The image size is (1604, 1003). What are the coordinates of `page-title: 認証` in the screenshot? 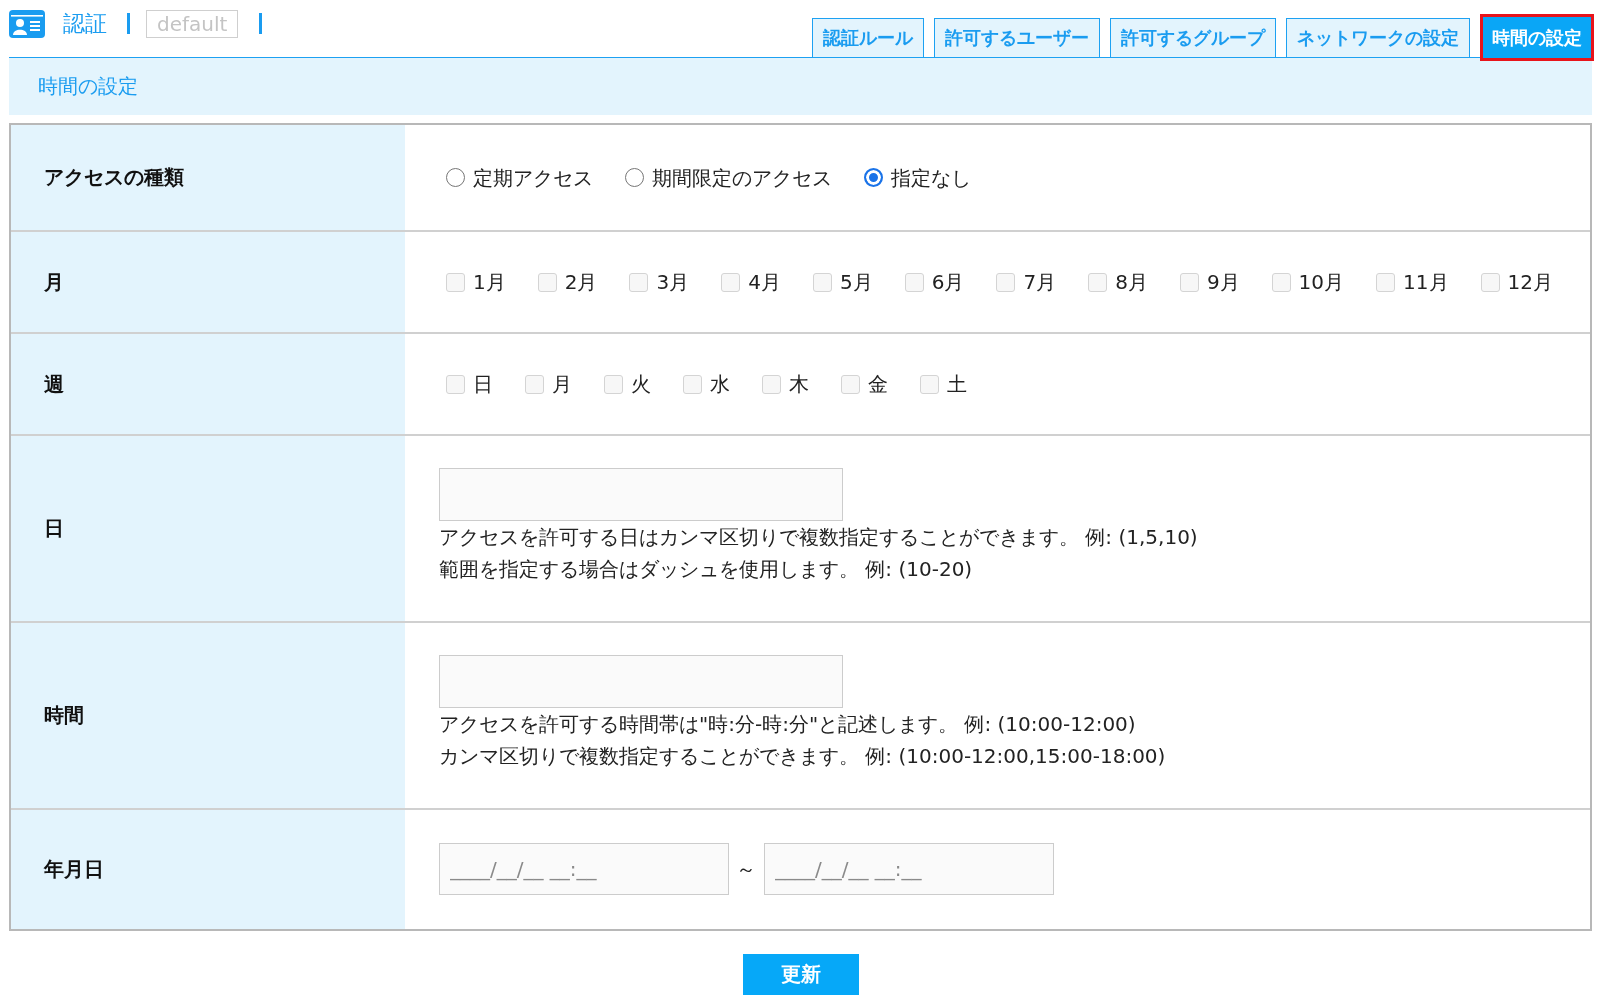 It's located at (85, 24).